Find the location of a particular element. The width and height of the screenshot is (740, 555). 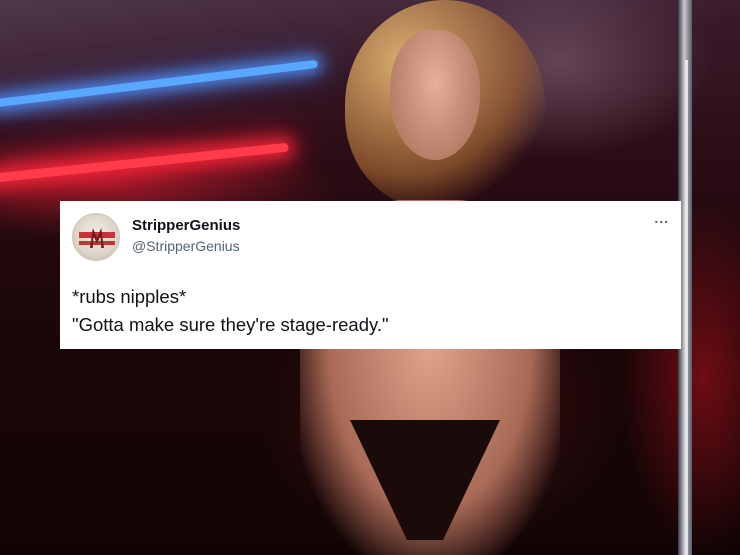

avatar-emblem is located at coordinates (97, 238).